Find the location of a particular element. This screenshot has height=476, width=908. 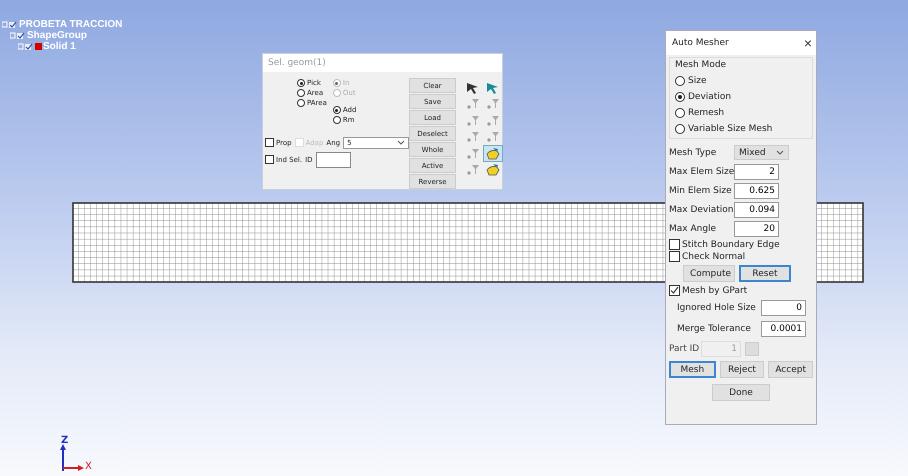

x-axis-arrow is located at coordinates (74, 468).